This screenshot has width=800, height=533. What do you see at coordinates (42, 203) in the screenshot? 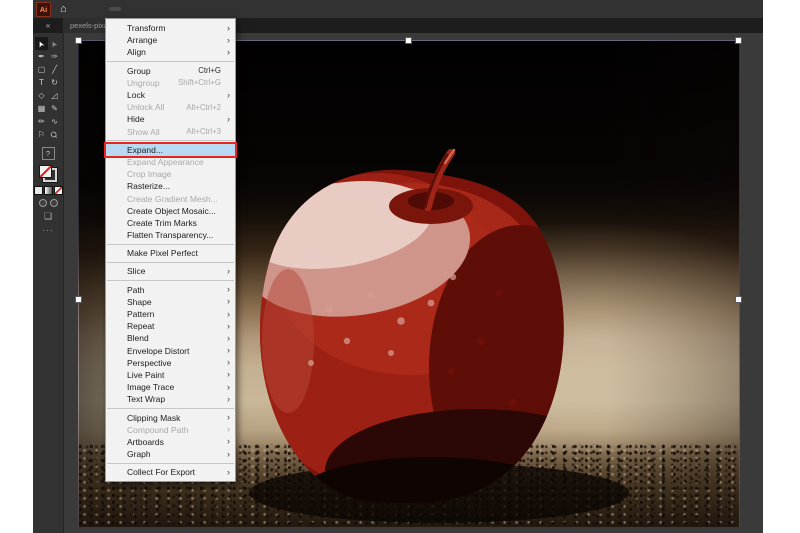
I see `draw-normal-icon` at bounding box center [42, 203].